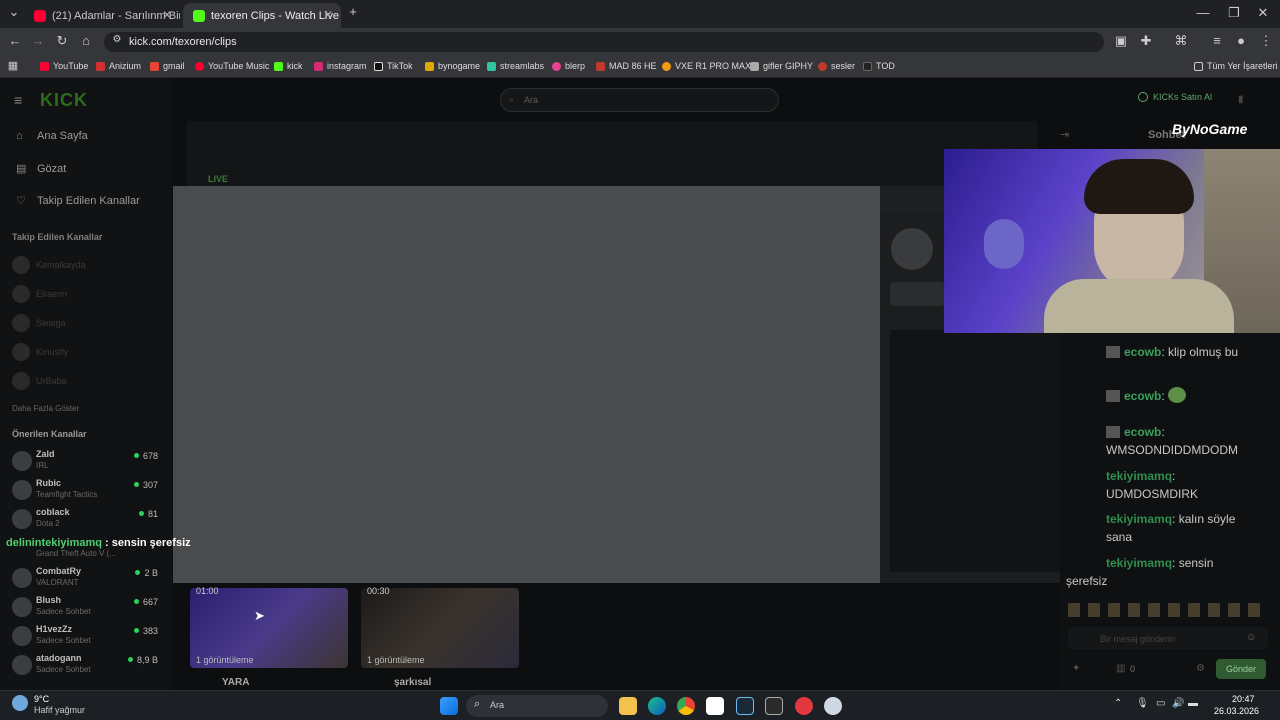  Describe the element at coordinates (86, 608) in the screenshot. I see `recommended-channel: Blush Sadece Sohbet 667` at that location.